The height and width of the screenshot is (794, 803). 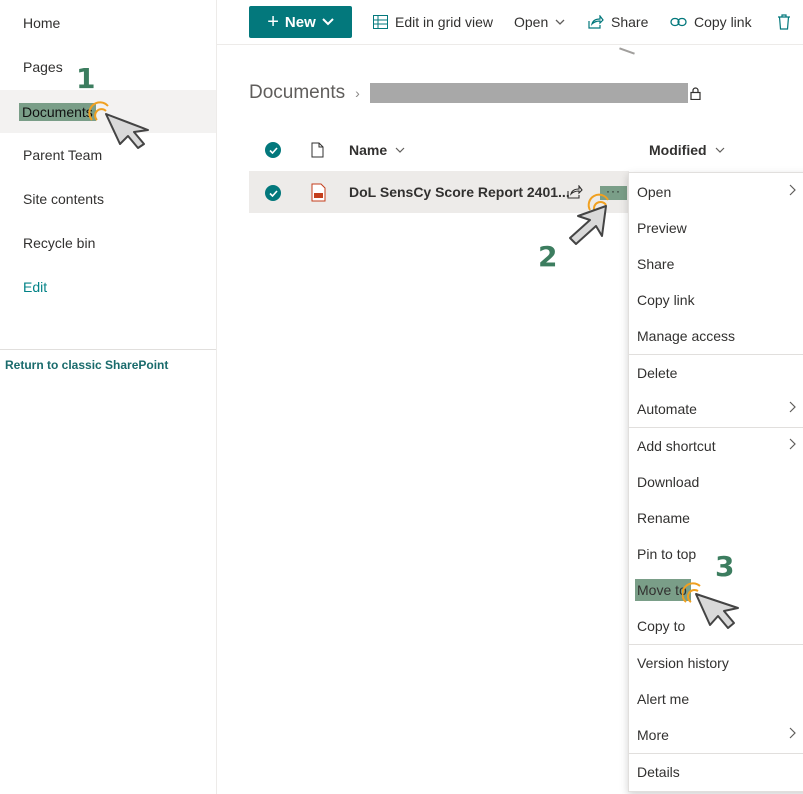 I want to click on menu-item-alert-me: Alert me, so click(x=716, y=699).